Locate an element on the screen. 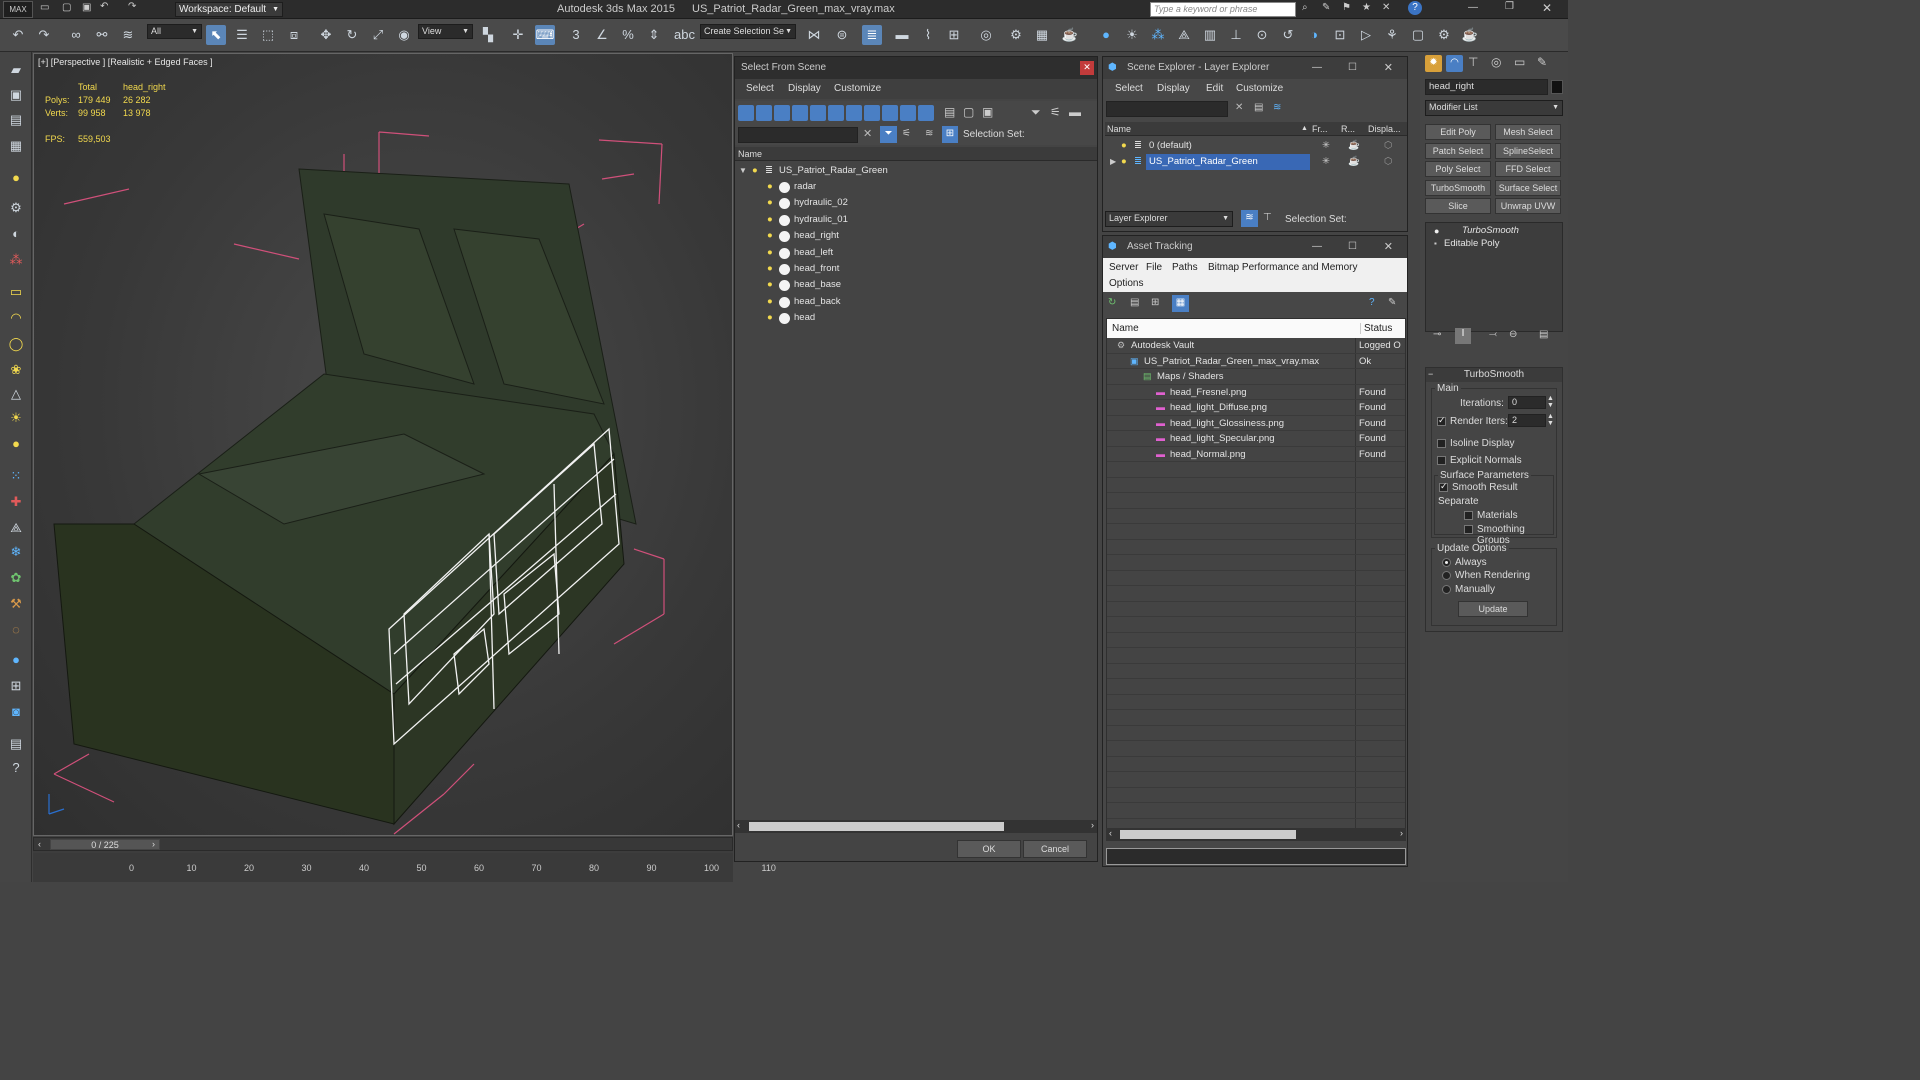 This screenshot has height=1080, width=1920. modify-tab-icon: ◠ is located at coordinates (1454, 63).